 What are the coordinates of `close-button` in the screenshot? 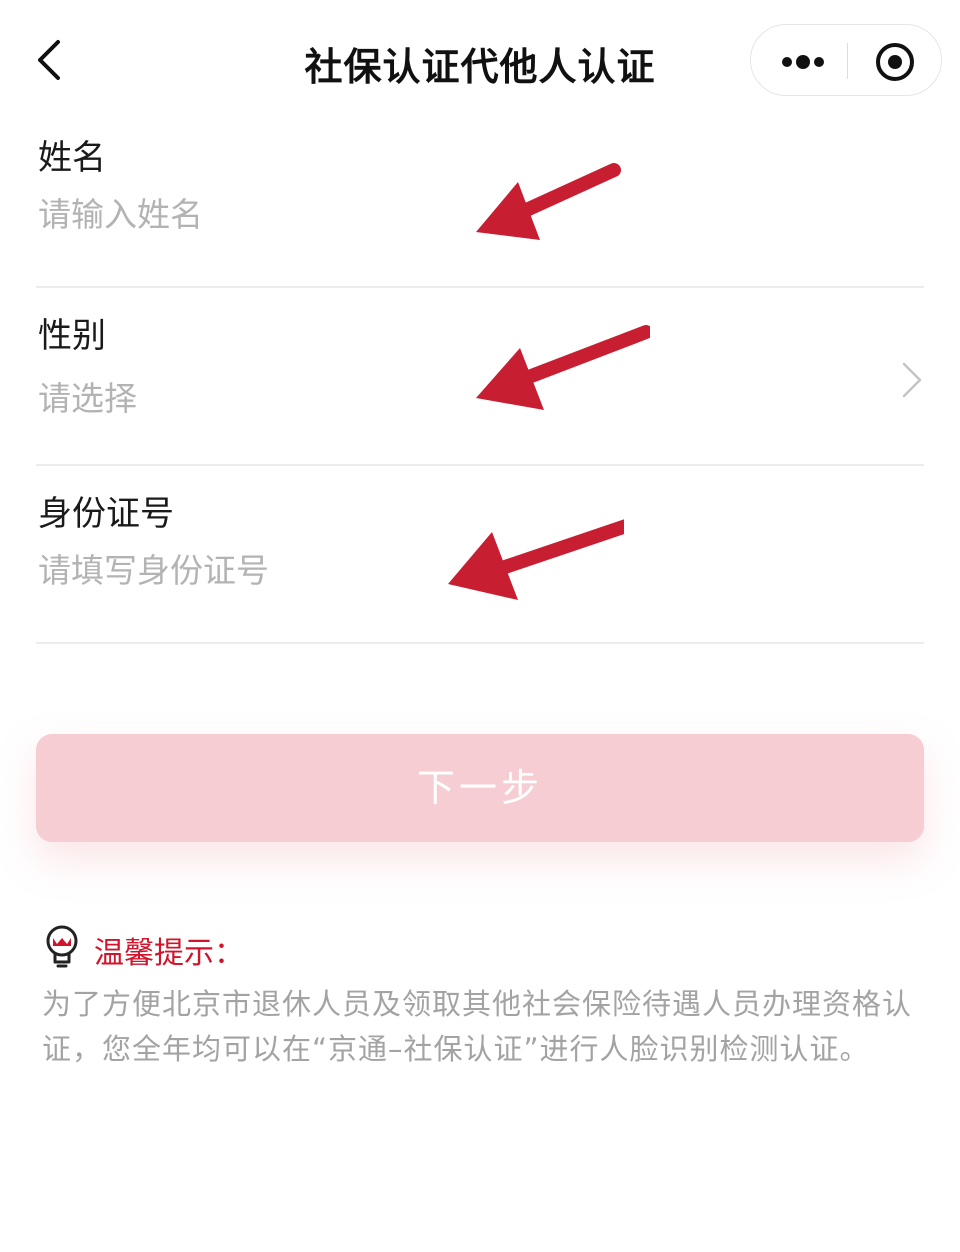 It's located at (895, 61).